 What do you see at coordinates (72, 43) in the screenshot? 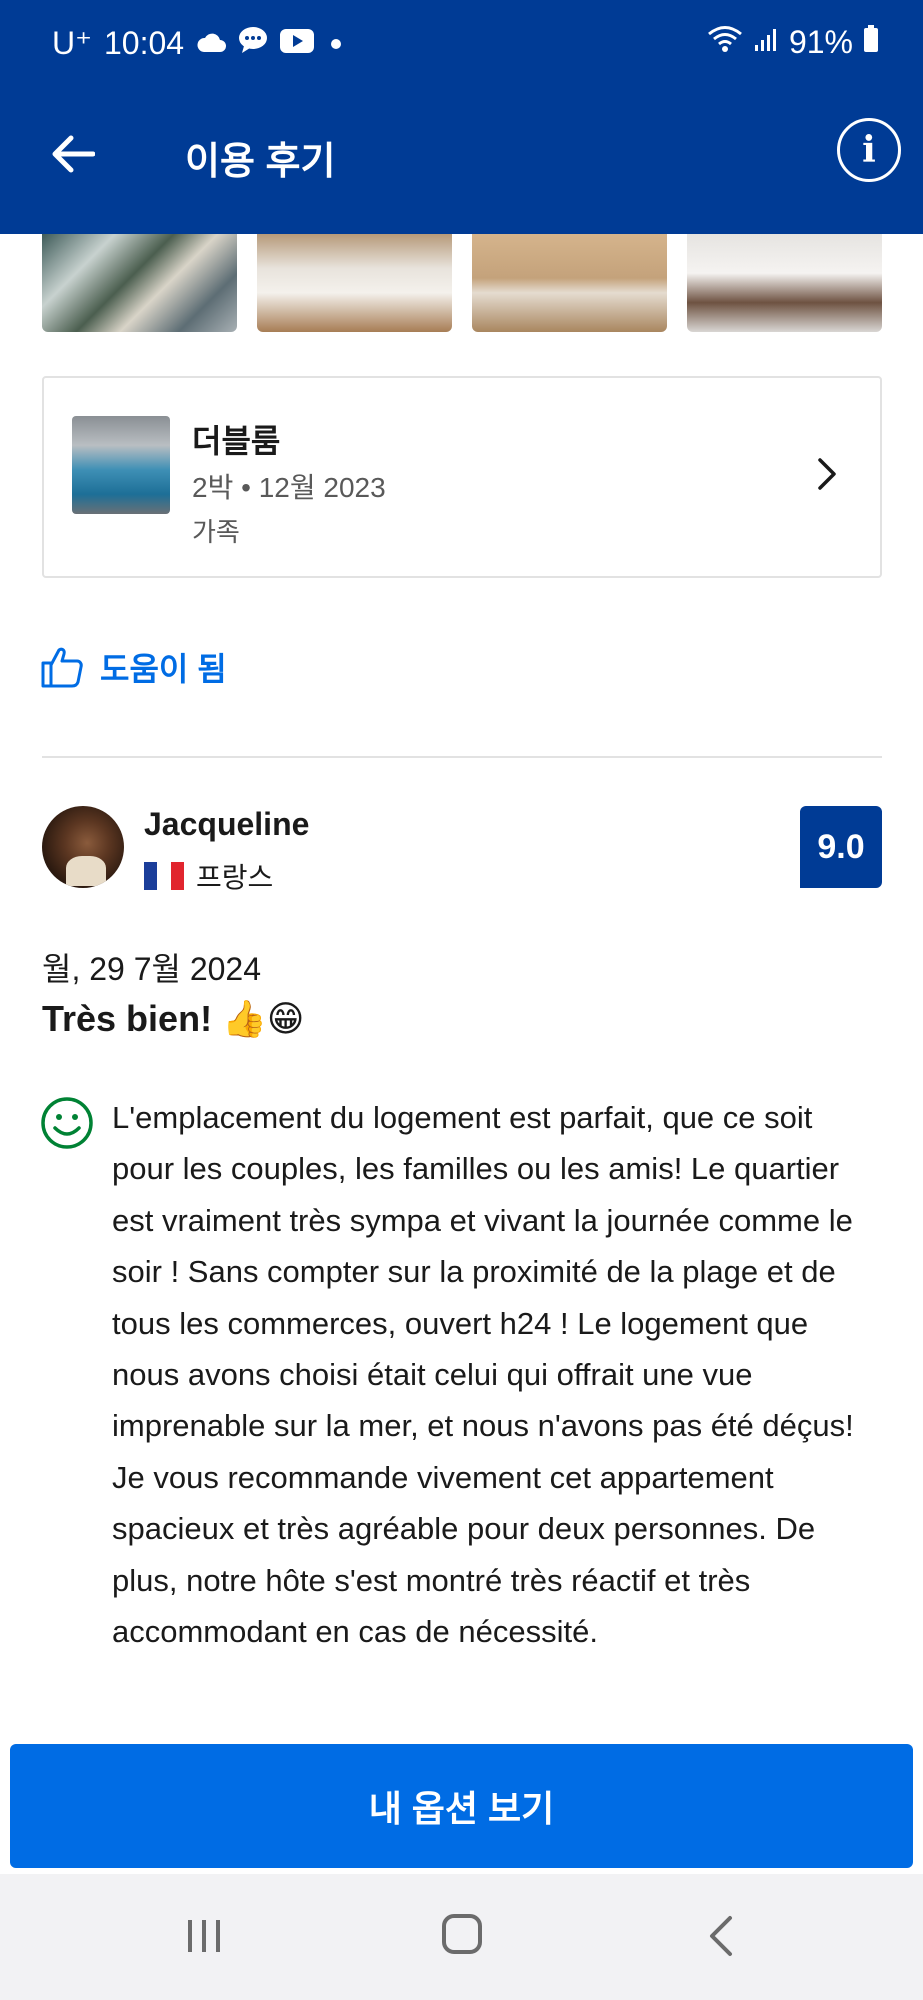
I see `carrier-label: U⁺` at bounding box center [72, 43].